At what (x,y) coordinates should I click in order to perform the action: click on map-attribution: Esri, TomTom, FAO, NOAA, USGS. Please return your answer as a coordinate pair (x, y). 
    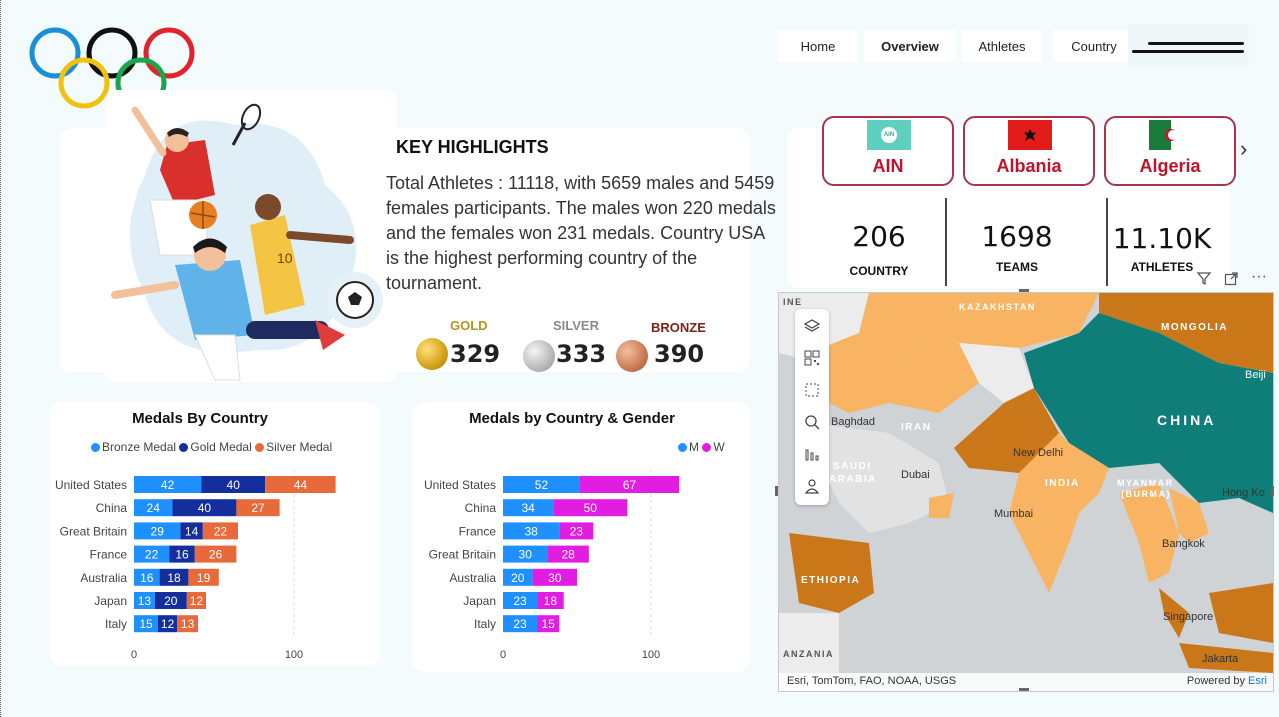
    Looking at the image, I should click on (872, 681).